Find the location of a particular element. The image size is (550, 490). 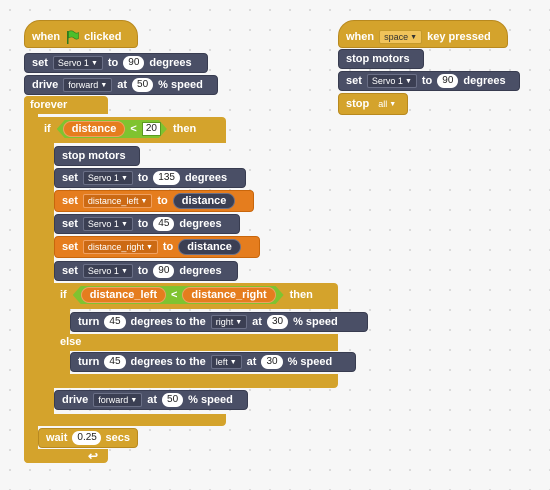

block-label: key pressed is located at coordinates (459, 37).